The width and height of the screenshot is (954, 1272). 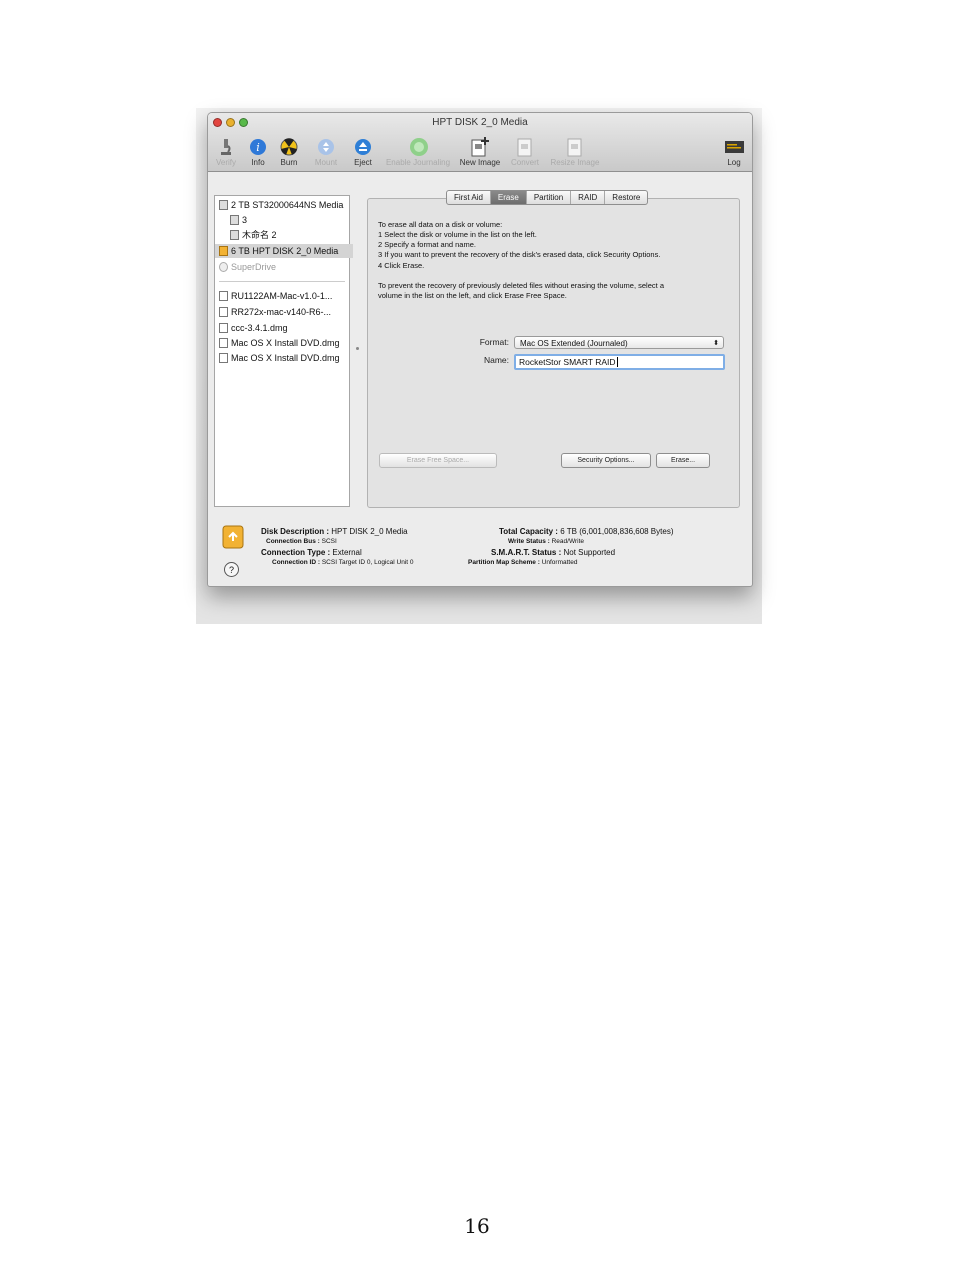 What do you see at coordinates (245, 220) in the screenshot?
I see `sidebar-item-label: 3` at bounding box center [245, 220].